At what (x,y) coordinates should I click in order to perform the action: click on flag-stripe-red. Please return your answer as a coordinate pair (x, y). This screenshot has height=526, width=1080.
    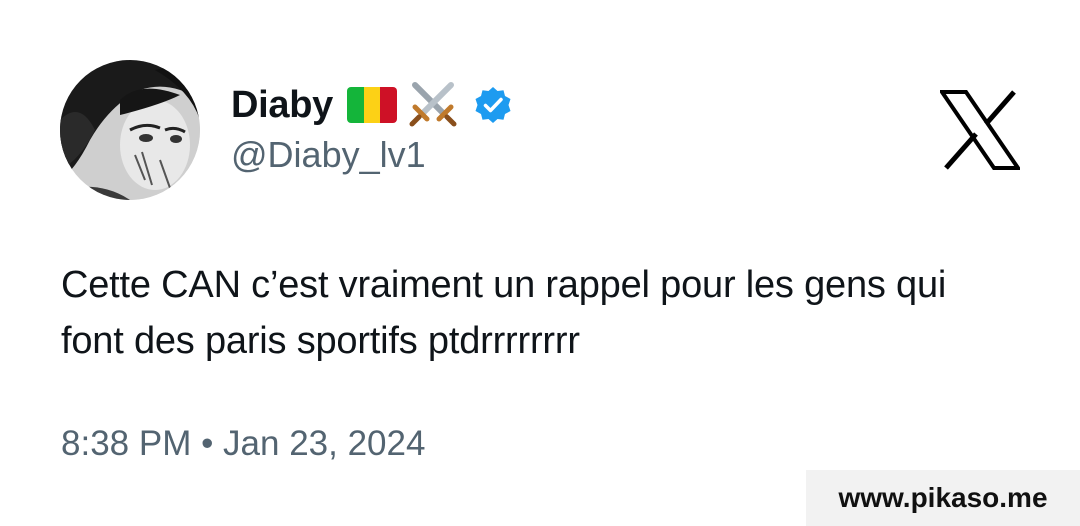
    Looking at the image, I should click on (388, 105).